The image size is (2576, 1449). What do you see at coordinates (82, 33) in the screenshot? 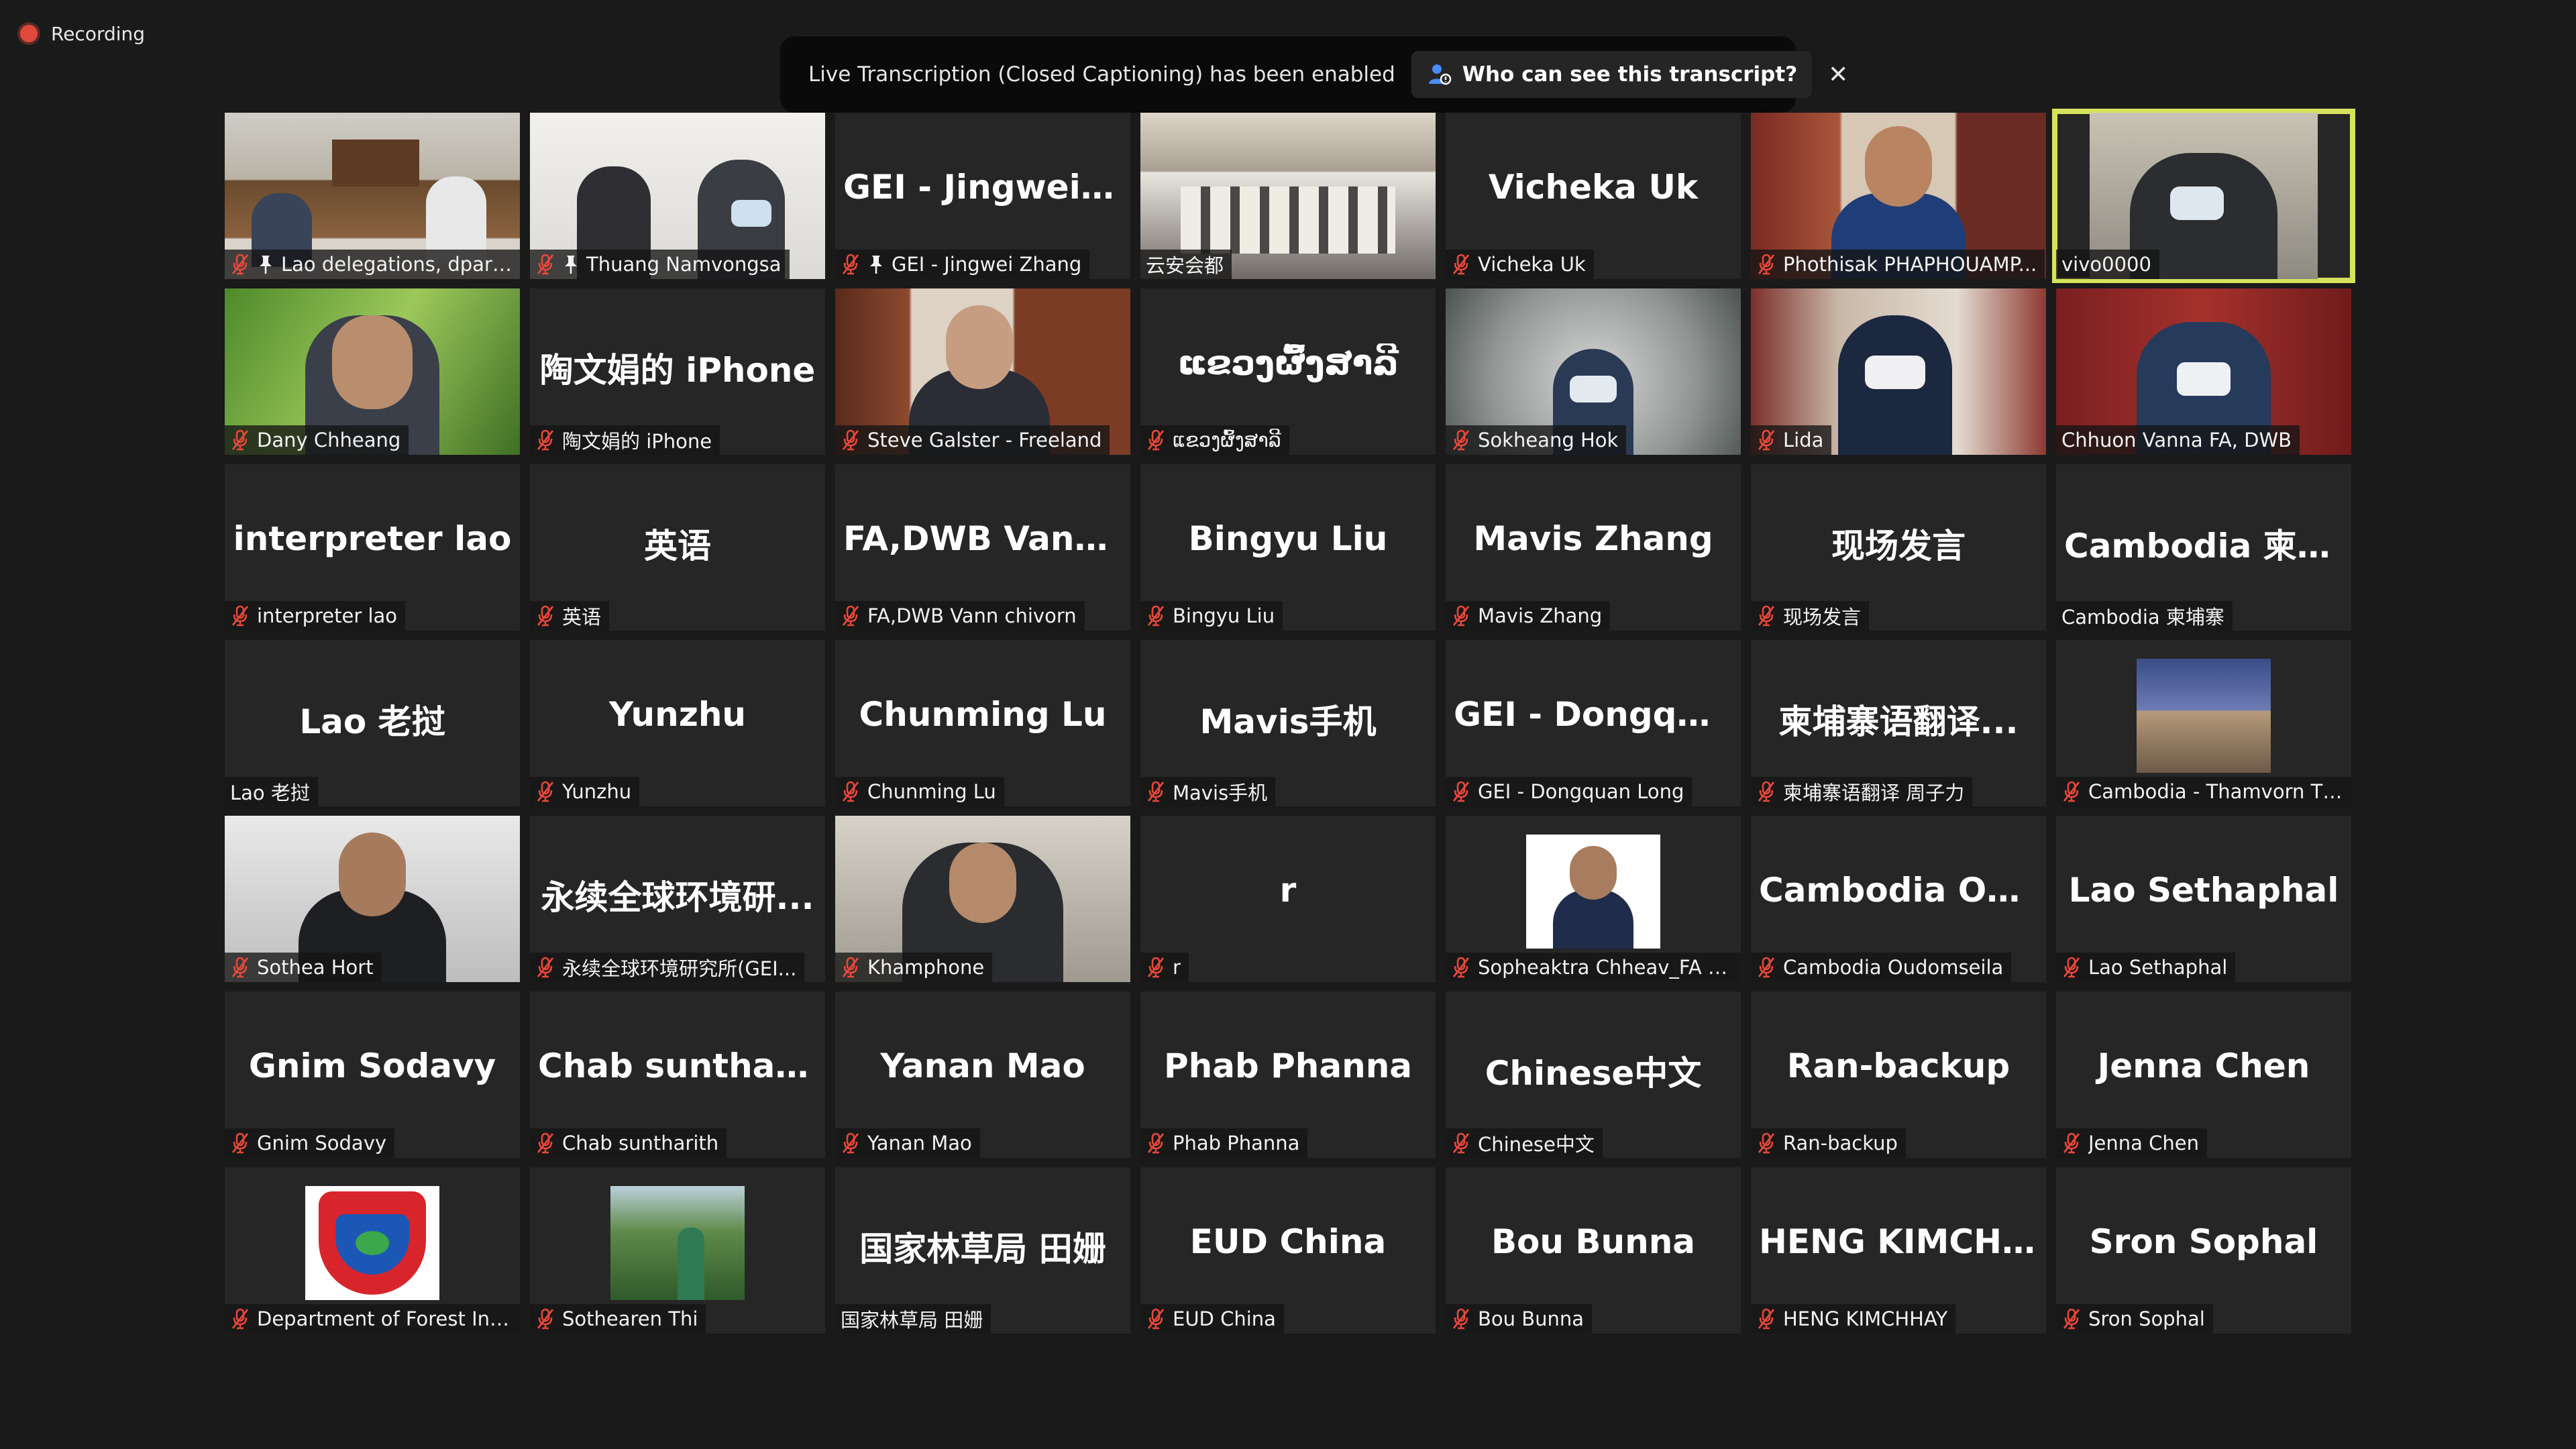
I see `recording-indicator: Recording` at bounding box center [82, 33].